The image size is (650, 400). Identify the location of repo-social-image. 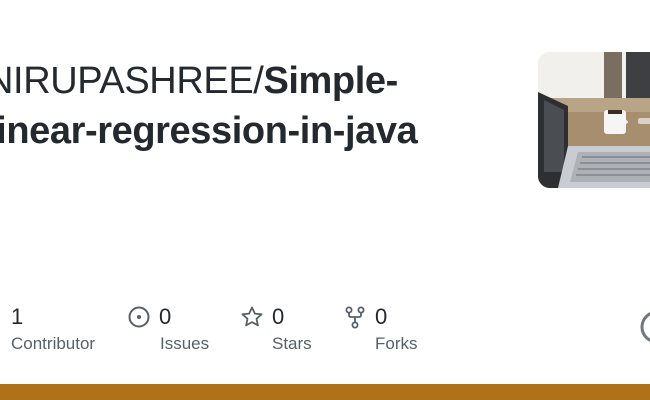
(594, 120).